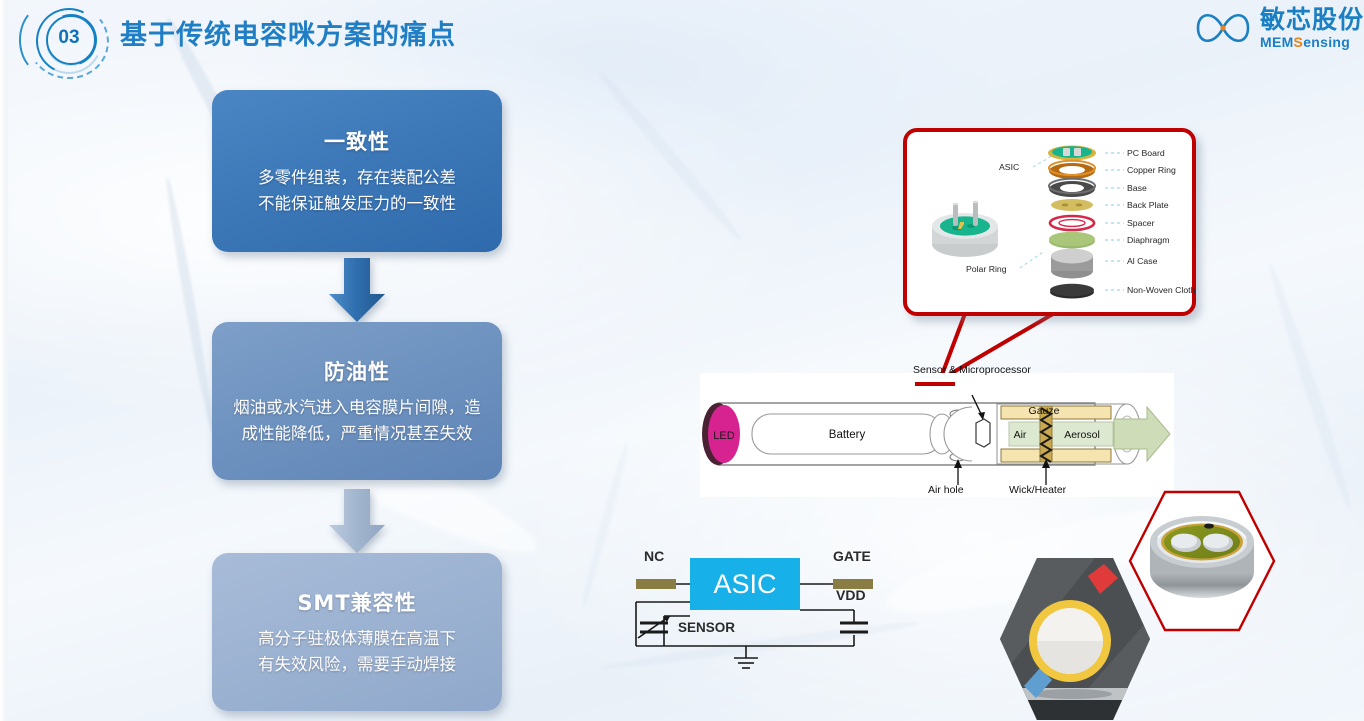 The height and width of the screenshot is (721, 1364). I want to click on card-1-title: 一致性, so click(357, 141).